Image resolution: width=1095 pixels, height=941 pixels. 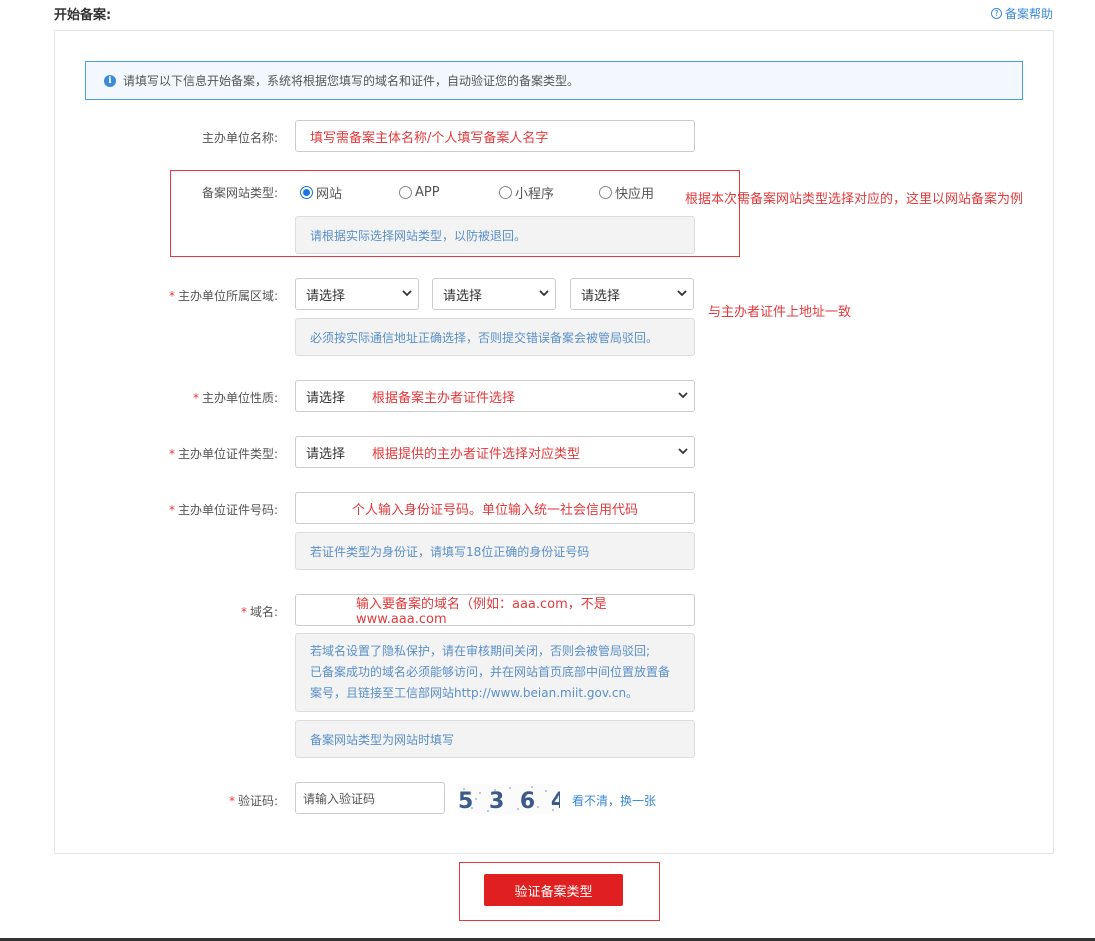 What do you see at coordinates (110, 80) in the screenshot?
I see `info-icon: i` at bounding box center [110, 80].